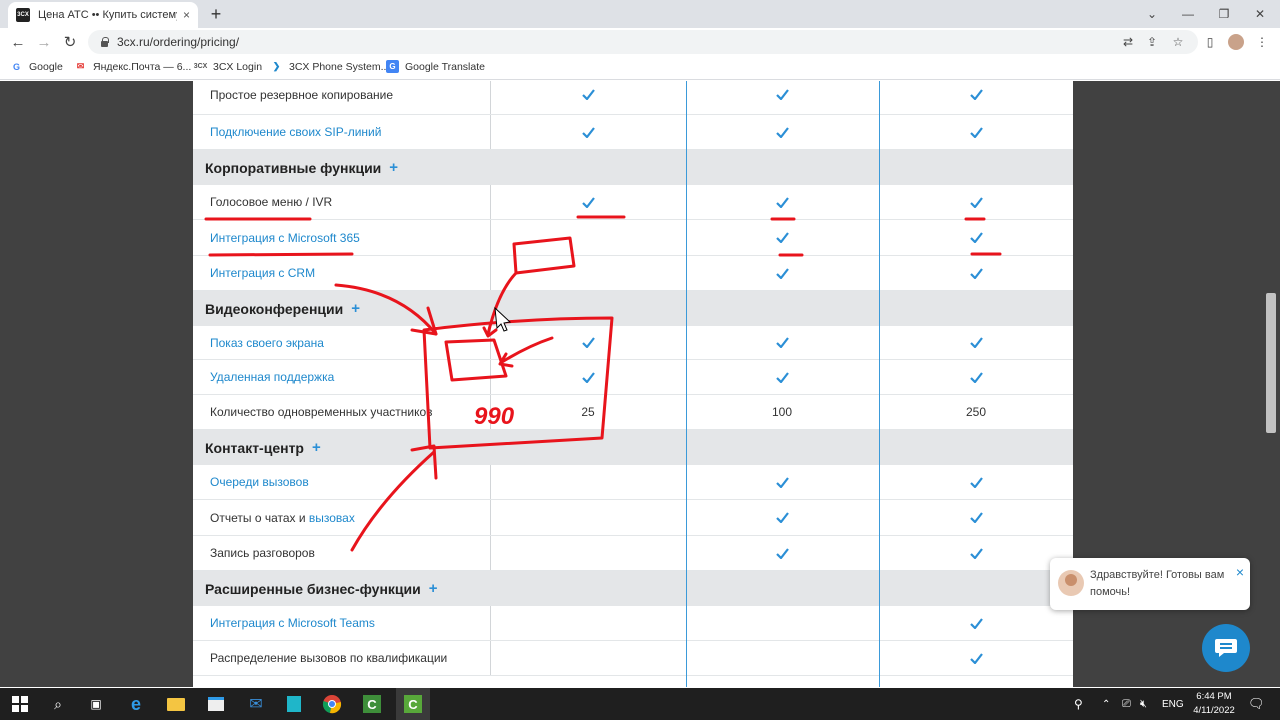 The image size is (1280, 720). I want to click on feature-row: Интеграция с CRM, so click(633, 273).